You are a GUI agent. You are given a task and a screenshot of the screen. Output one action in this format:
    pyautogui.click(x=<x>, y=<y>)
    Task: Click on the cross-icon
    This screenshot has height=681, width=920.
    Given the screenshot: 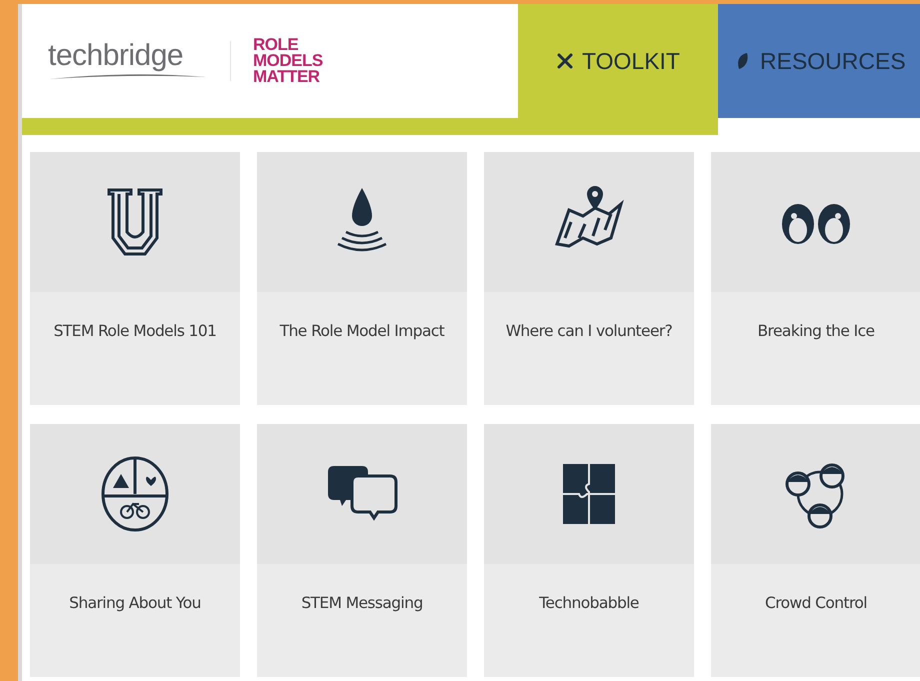 What is the action you would take?
    pyautogui.click(x=565, y=61)
    